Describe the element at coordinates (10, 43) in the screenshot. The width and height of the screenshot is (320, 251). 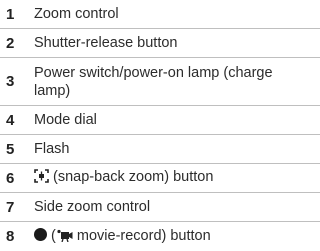
I see `item-number: 2` at that location.